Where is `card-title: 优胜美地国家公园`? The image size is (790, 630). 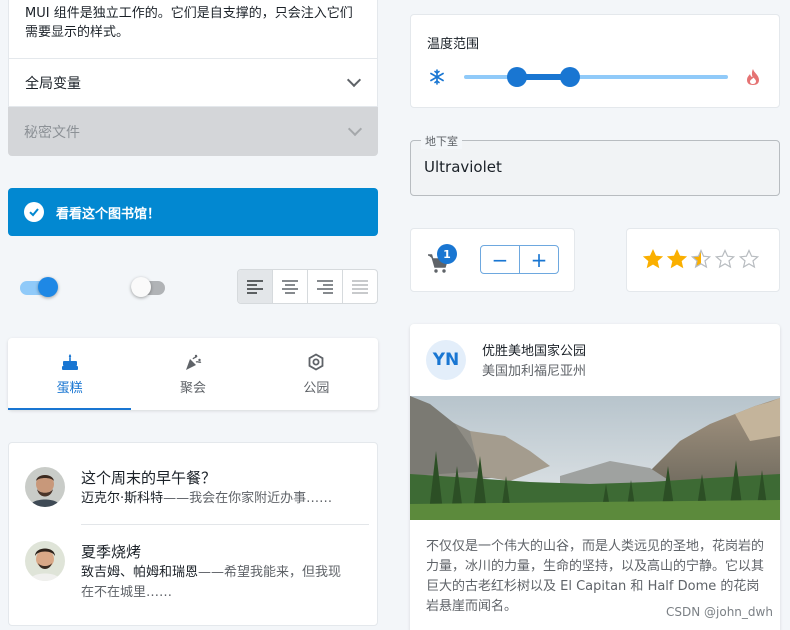
card-title: 优胜美地国家公园 is located at coordinates (534, 351).